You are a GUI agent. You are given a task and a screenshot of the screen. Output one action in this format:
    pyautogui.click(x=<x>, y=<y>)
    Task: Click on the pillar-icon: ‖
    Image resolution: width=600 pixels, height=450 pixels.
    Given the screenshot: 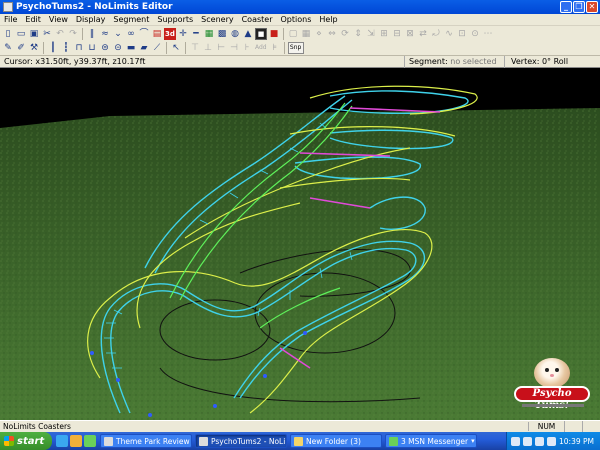 What is the action you would take?
    pyautogui.click(x=92, y=34)
    